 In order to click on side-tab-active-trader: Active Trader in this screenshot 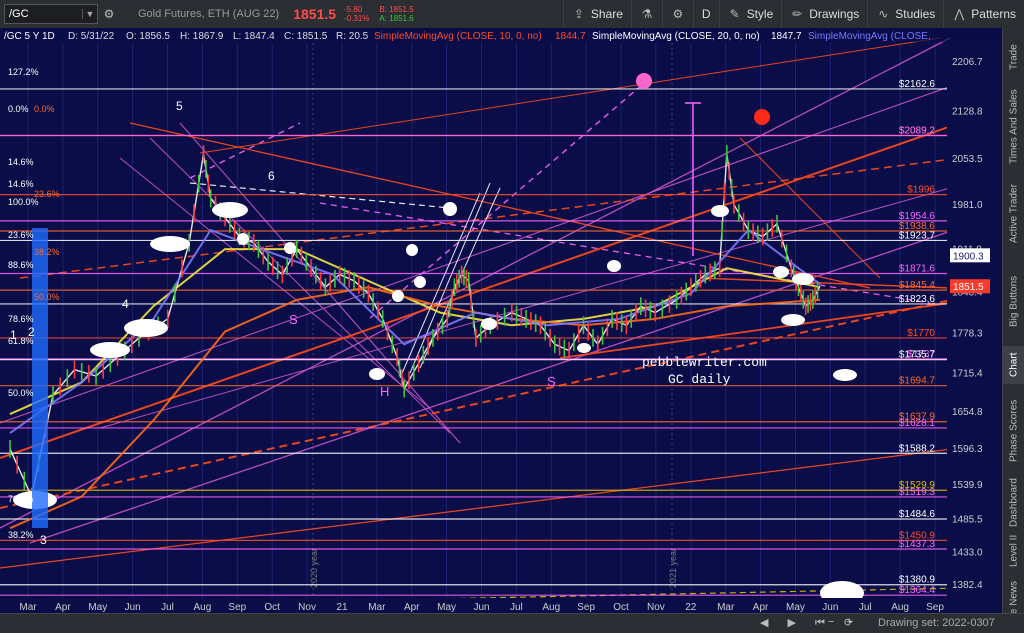, I will do `click(1013, 214)`.